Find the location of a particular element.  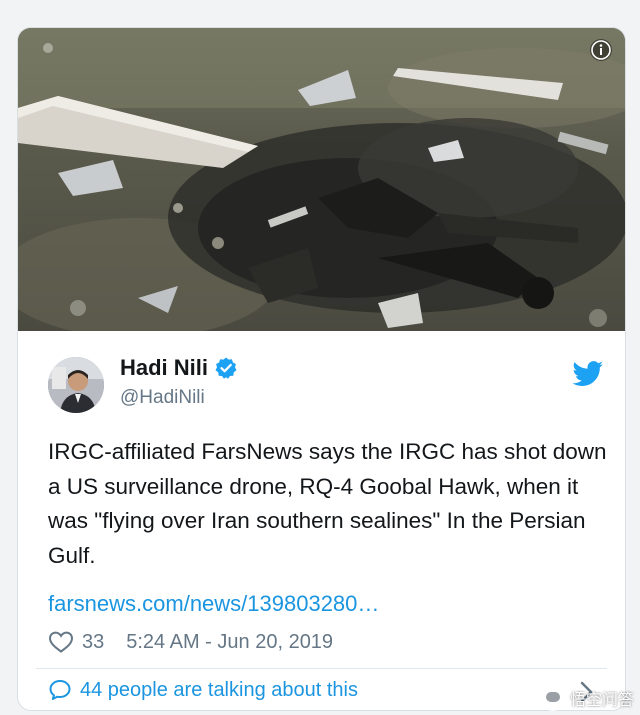

tweet-author: Hadi Nili @HadiNili is located at coordinates (328, 386).